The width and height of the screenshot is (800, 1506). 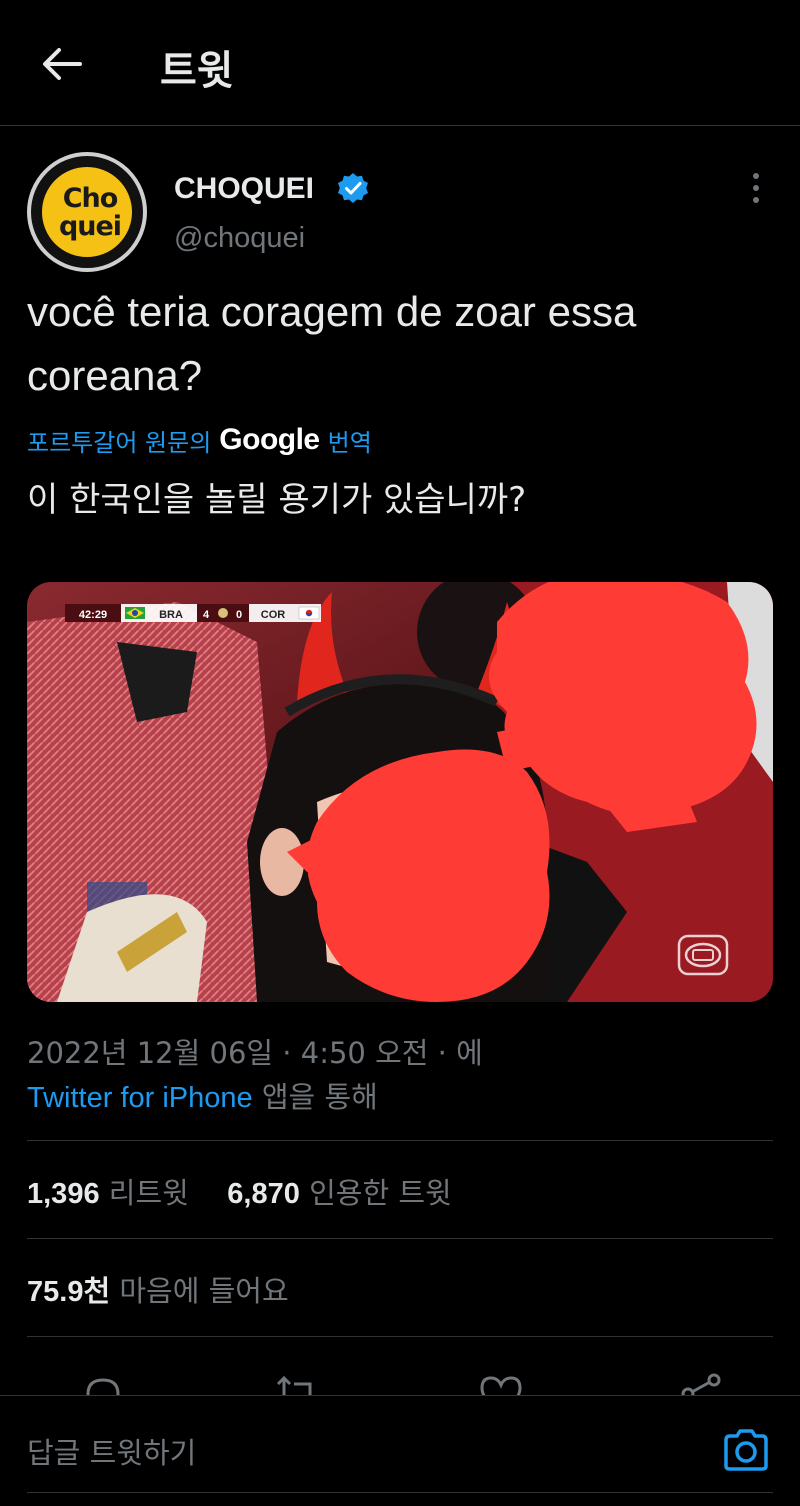 What do you see at coordinates (263, 1194) in the screenshot?
I see `quotes-count: 6,870` at bounding box center [263, 1194].